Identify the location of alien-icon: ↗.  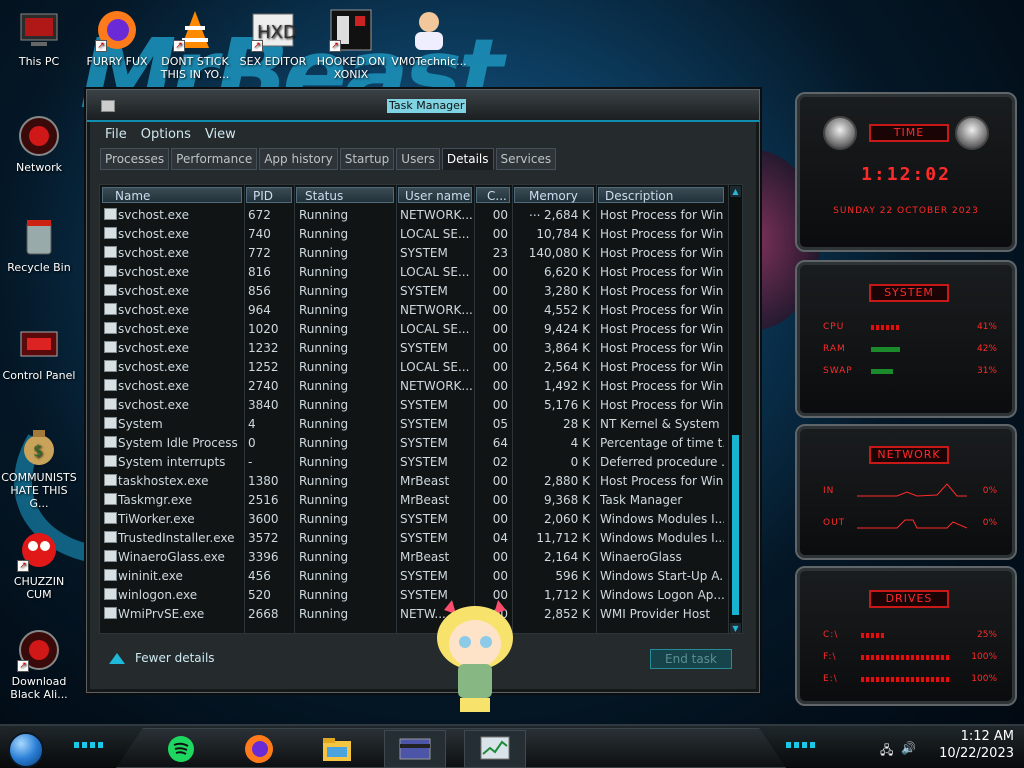
(39, 650).